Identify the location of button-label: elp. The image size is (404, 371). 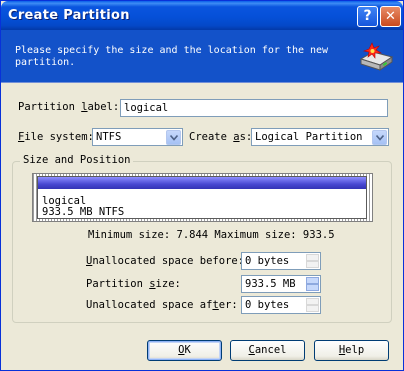
(355, 350).